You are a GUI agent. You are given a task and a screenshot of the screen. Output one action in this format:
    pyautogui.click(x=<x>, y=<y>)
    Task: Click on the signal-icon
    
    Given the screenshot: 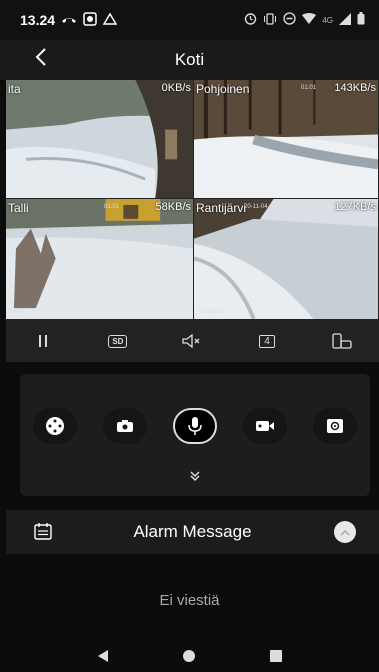 What is the action you would take?
    pyautogui.click(x=345, y=20)
    